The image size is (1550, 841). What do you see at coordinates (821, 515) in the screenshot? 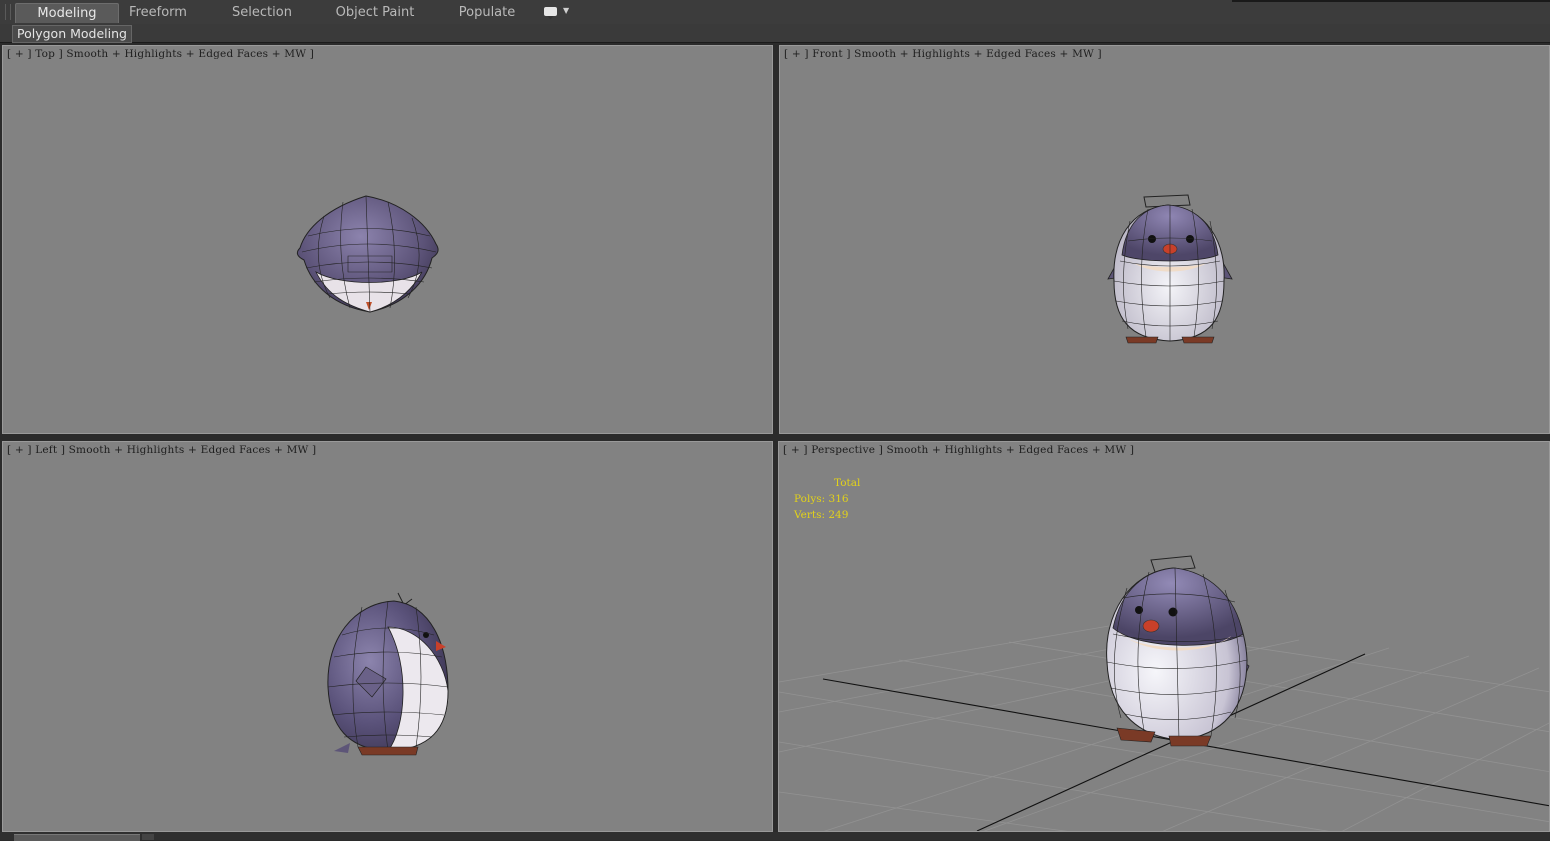
I see `stats-verts: Verts: 249` at bounding box center [821, 515].